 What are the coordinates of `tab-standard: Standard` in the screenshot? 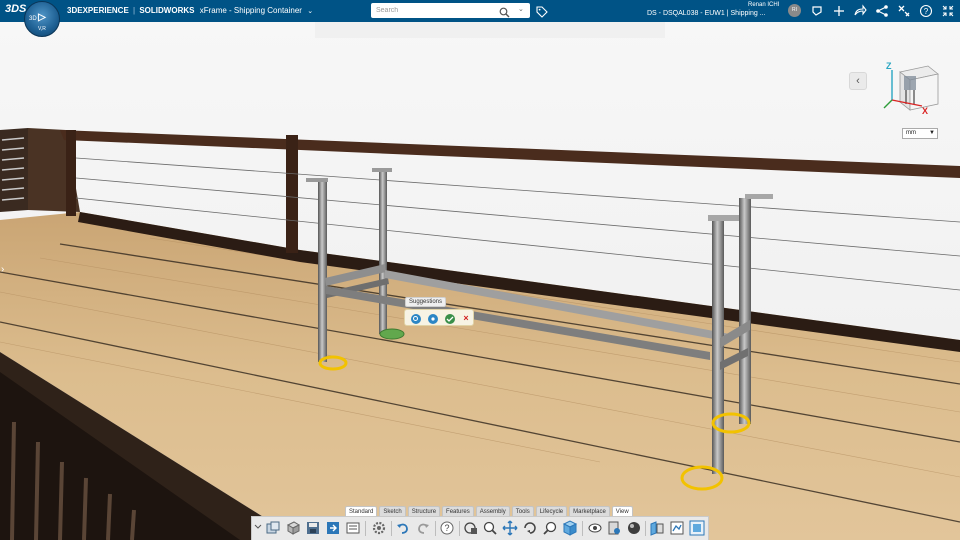 It's located at (361, 511).